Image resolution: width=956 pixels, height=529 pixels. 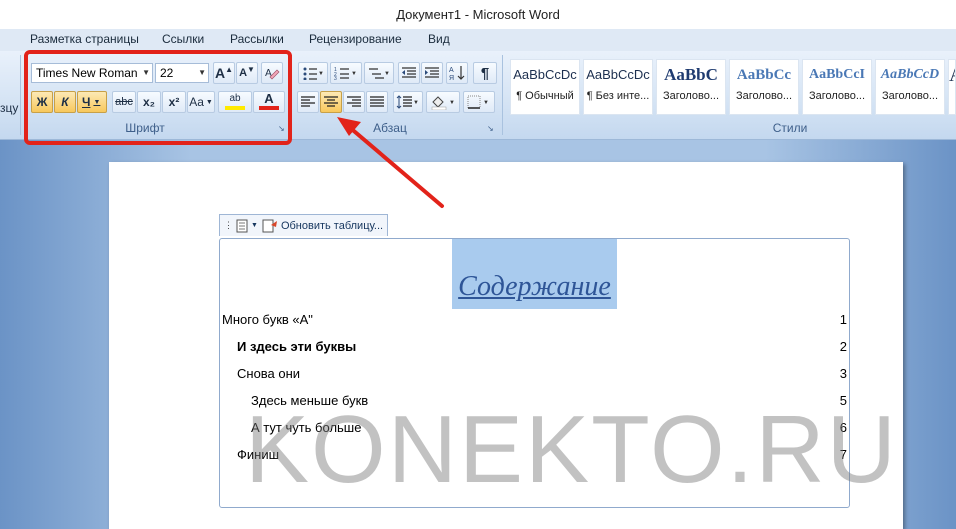 I want to click on show-marks-button: ¶, so click(x=485, y=73).